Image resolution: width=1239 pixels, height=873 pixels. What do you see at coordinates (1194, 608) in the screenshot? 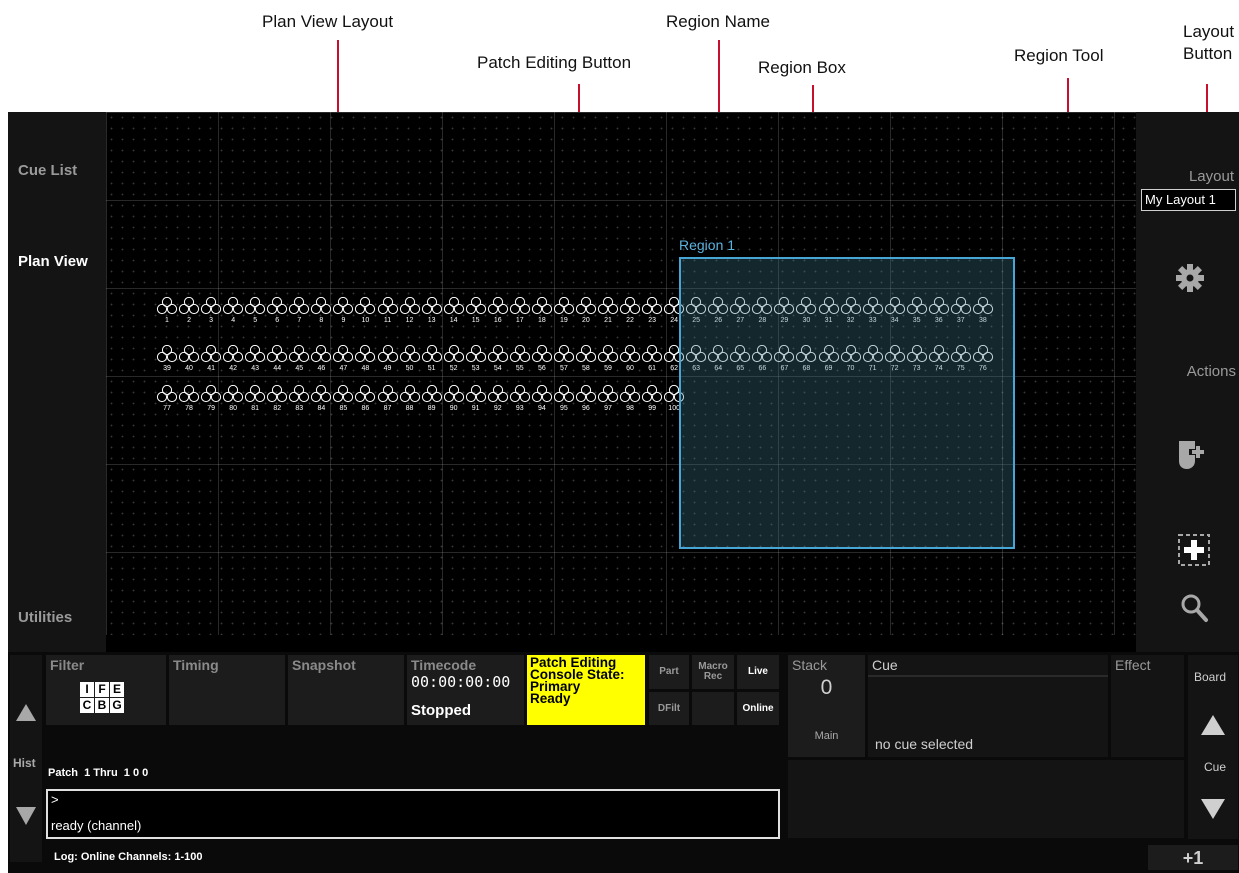
I see `magnifier-icon` at bounding box center [1194, 608].